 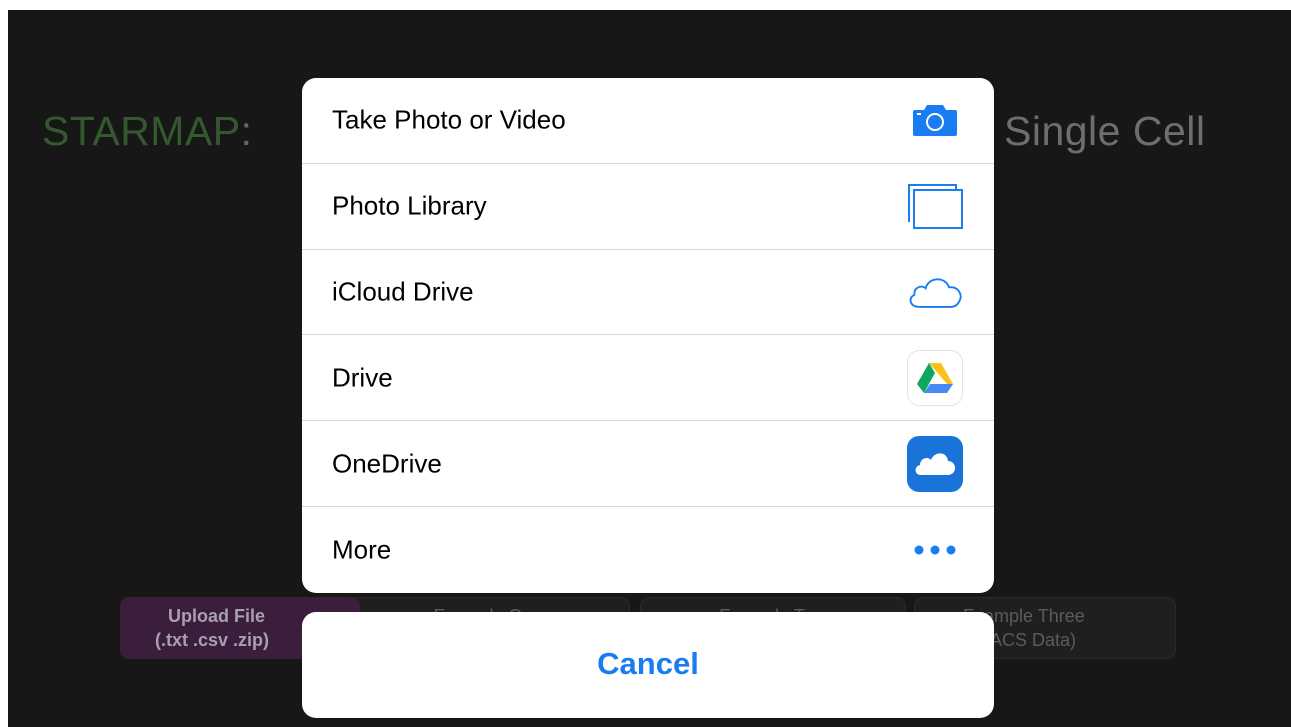 What do you see at coordinates (449, 119) in the screenshot?
I see `action-label: Take Photo or Video` at bounding box center [449, 119].